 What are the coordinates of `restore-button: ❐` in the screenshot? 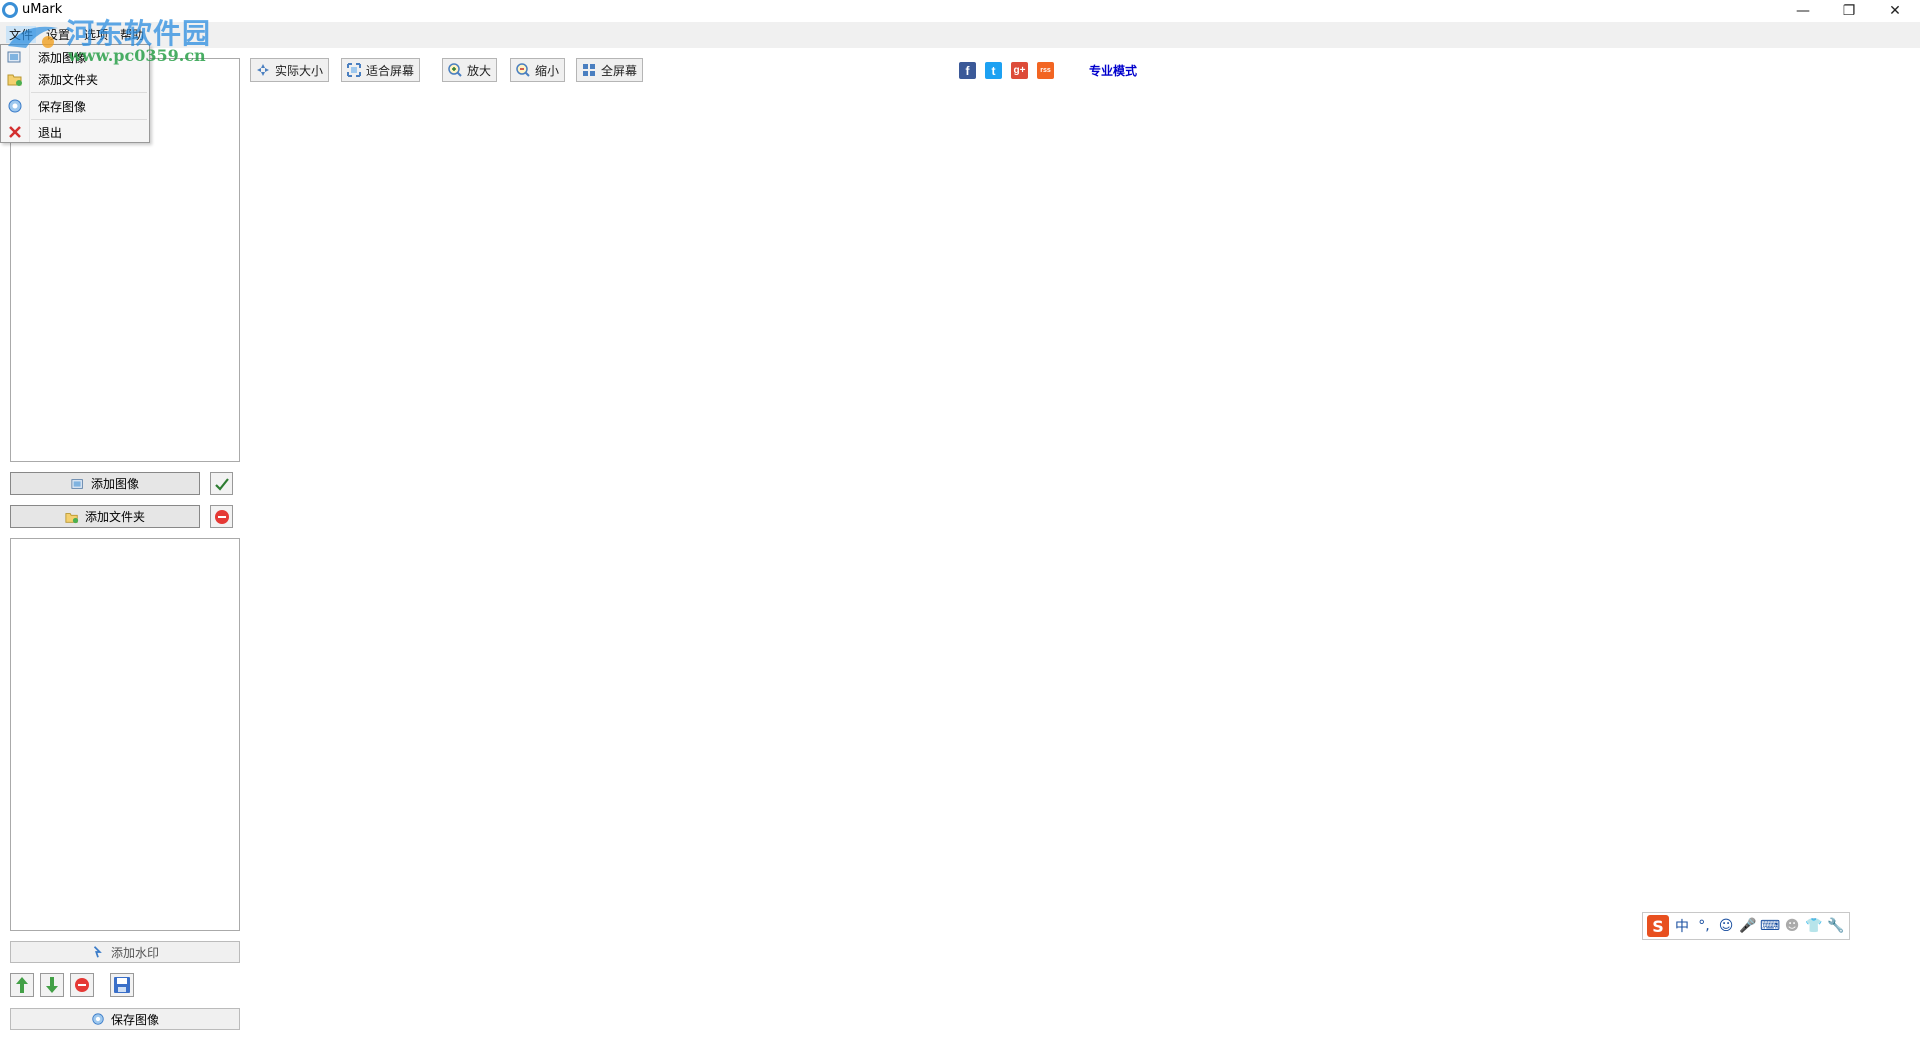 It's located at (1849, 11).